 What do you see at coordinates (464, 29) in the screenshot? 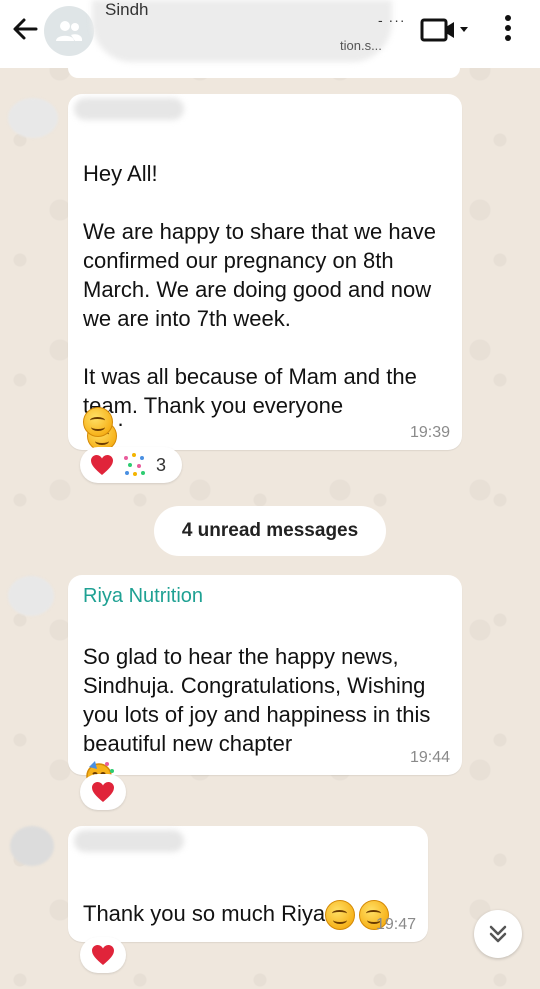
I see `dropdown-icon` at bounding box center [464, 29].